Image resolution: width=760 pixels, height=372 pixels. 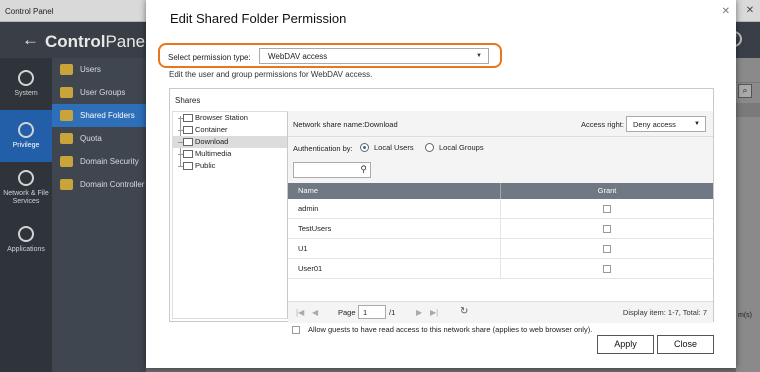 I want to click on local-users-radio: Local Users, so click(x=387, y=147).